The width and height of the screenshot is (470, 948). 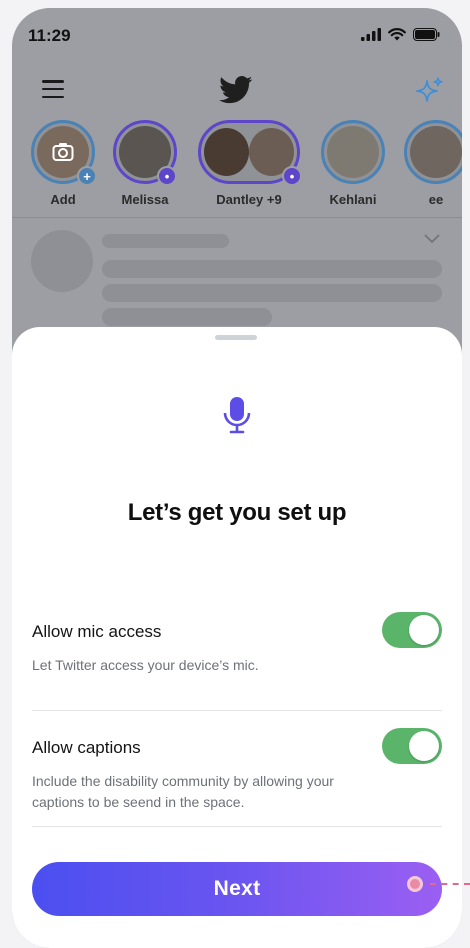 What do you see at coordinates (145, 199) in the screenshot?
I see `fleet-label-melissa: Melissa` at bounding box center [145, 199].